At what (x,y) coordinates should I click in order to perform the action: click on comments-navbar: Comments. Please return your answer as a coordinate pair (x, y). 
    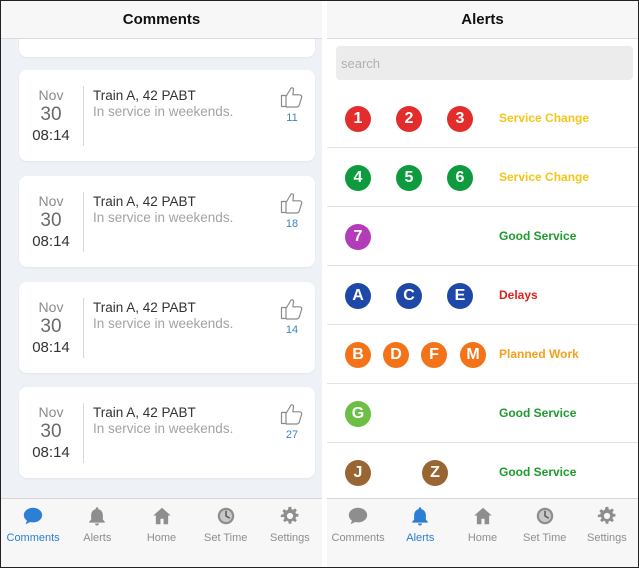
    Looking at the image, I should click on (161, 20).